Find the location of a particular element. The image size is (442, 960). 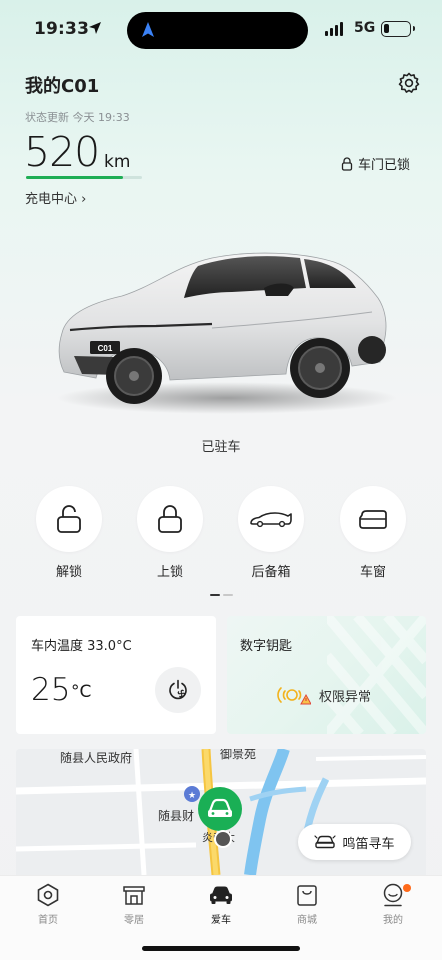

tab-mall: 商城 is located at coordinates (307, 904).